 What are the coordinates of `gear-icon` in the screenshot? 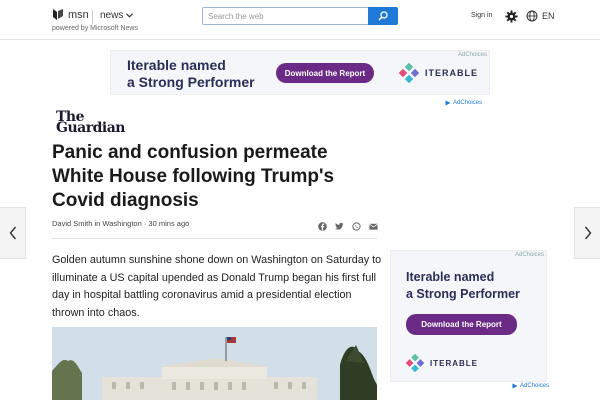 It's located at (511, 16).